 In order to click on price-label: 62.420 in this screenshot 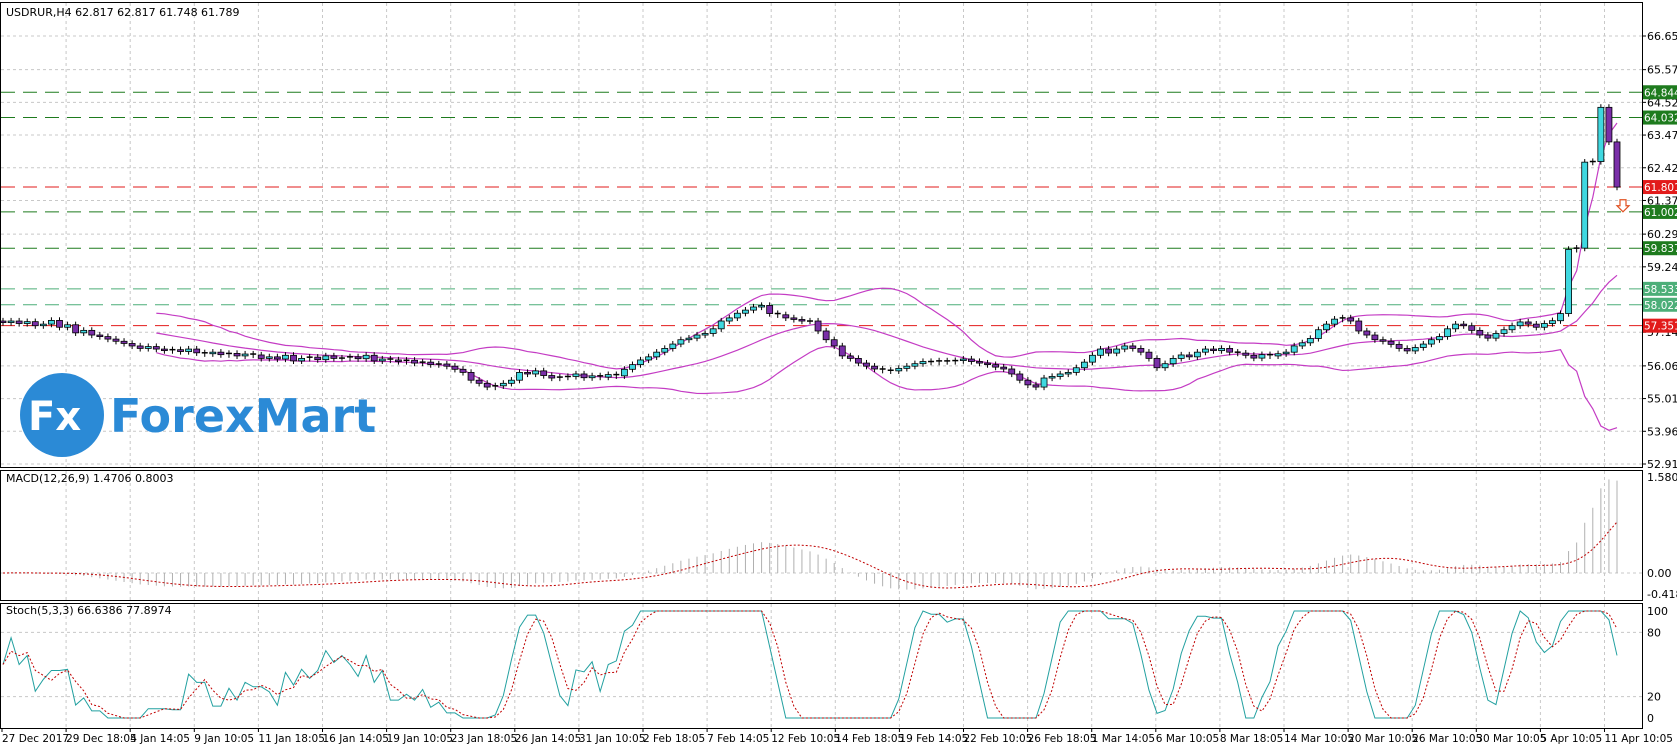, I will do `click(1662, 168)`.